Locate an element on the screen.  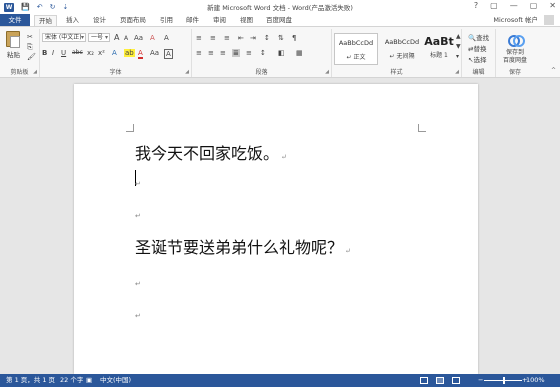
text-effects-icon: A is located at coordinates (114, 53).